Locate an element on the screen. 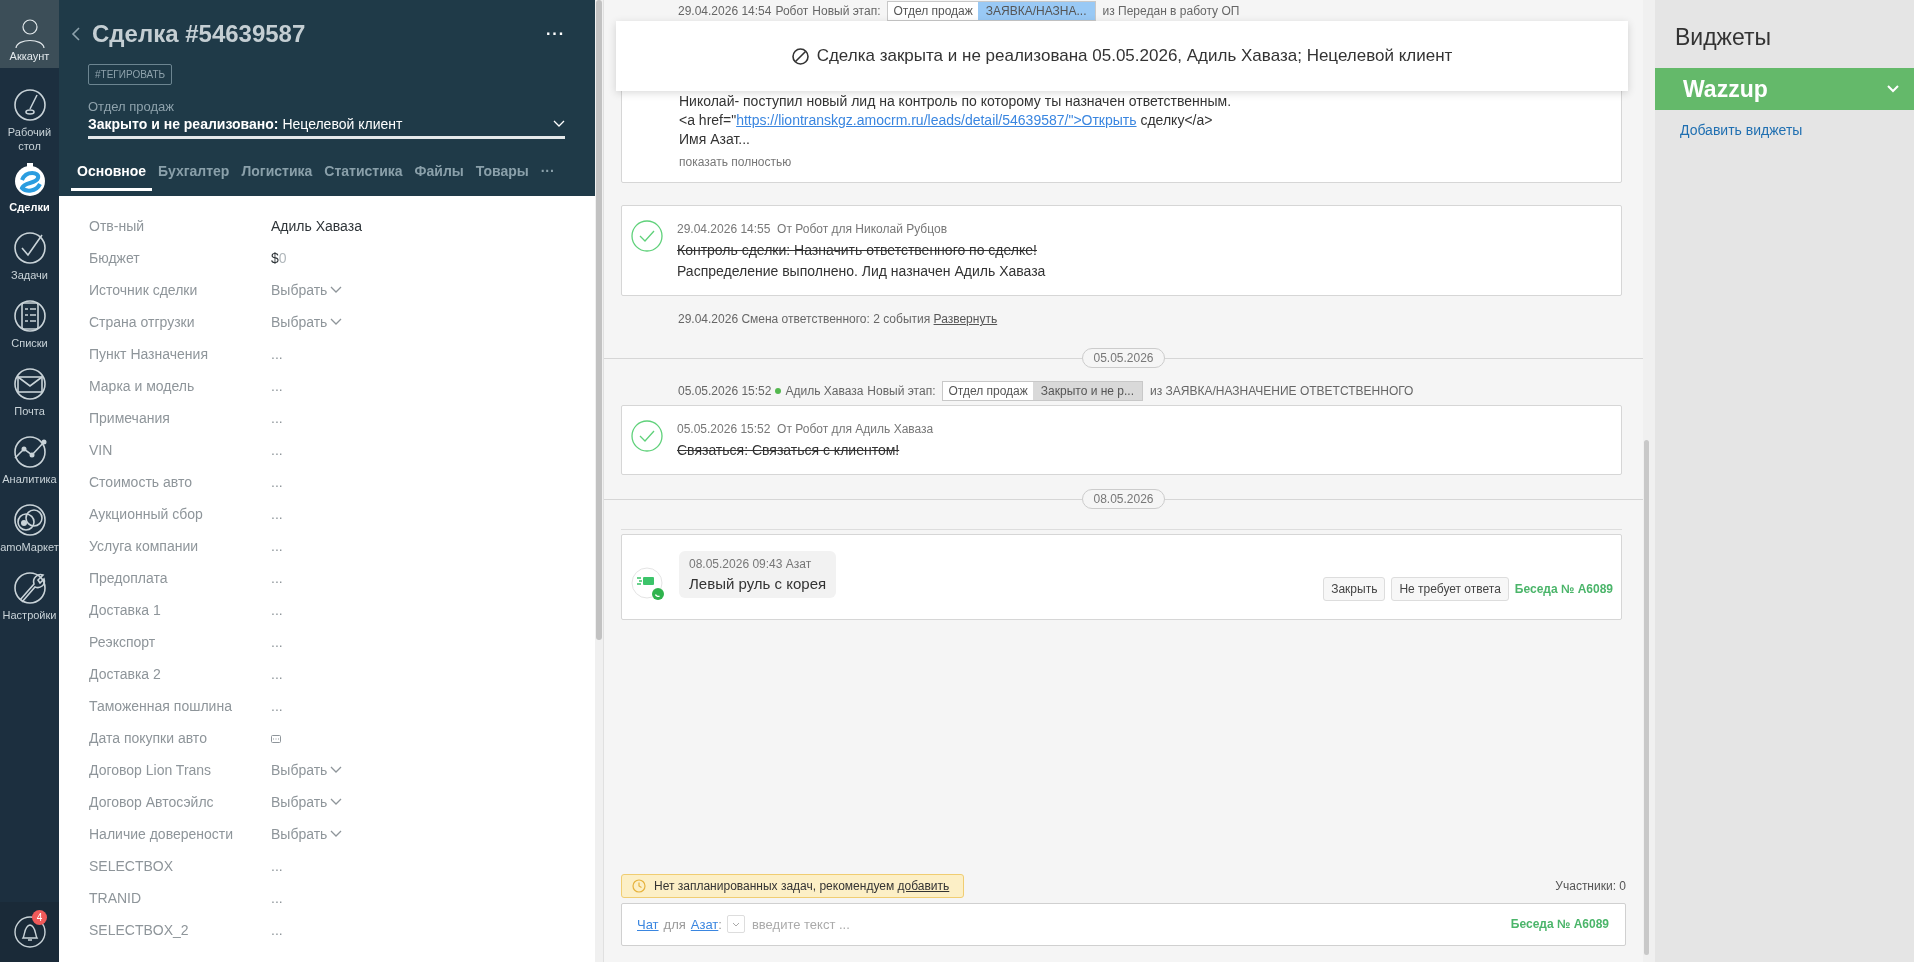 The width and height of the screenshot is (1914, 962). nav-item: Списки is located at coordinates (29, 324).